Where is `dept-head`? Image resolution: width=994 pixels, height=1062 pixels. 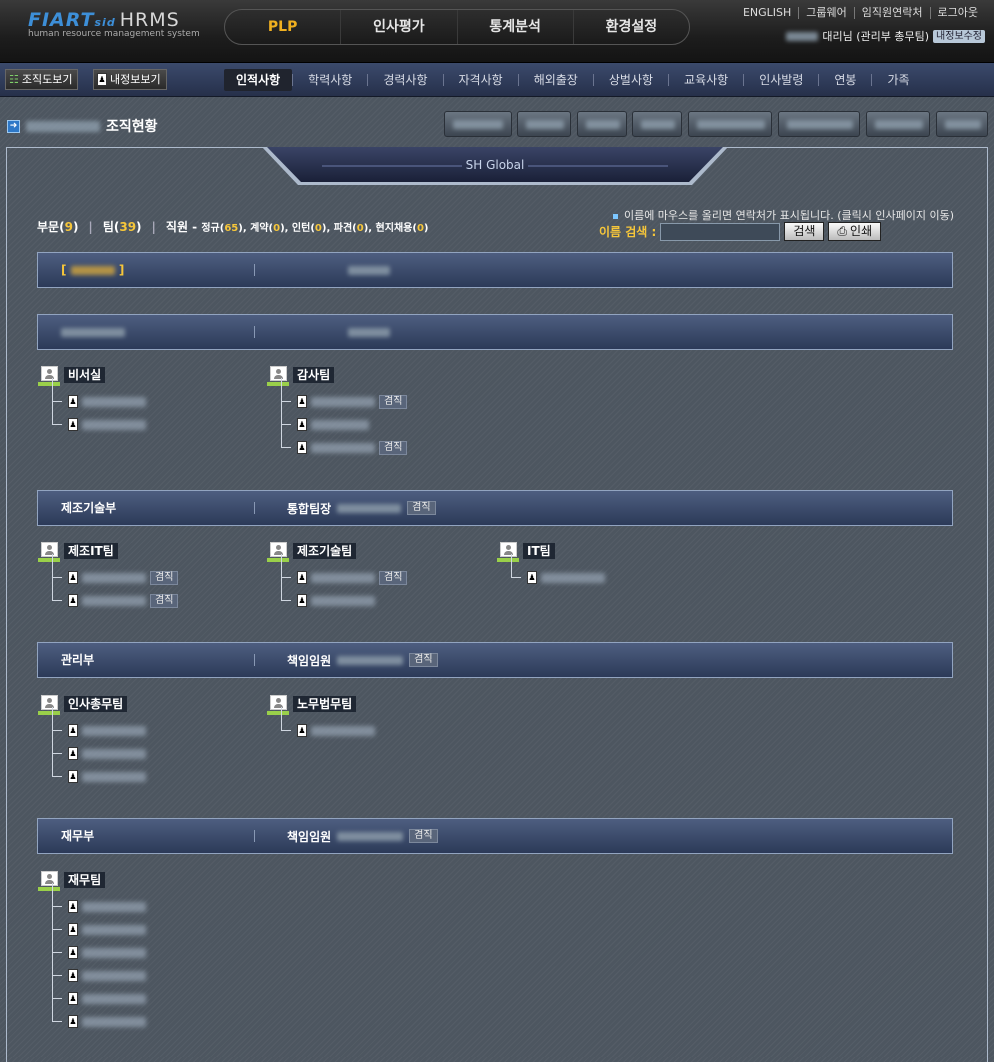
dept-head is located at coordinates (322, 270).